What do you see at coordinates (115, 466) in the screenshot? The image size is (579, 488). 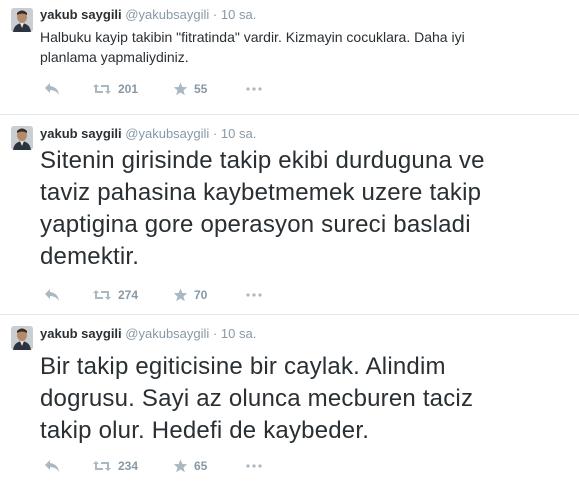 I see `retweet-button: 234` at bounding box center [115, 466].